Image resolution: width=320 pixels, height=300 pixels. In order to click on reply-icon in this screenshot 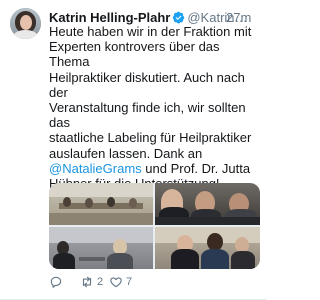, I will do `click(56, 282)`.